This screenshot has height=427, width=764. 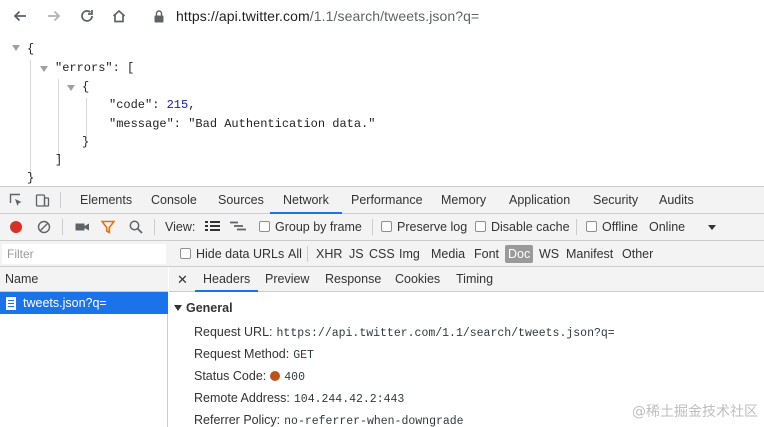 What do you see at coordinates (612, 227) in the screenshot?
I see `offline-option: Offline` at bounding box center [612, 227].